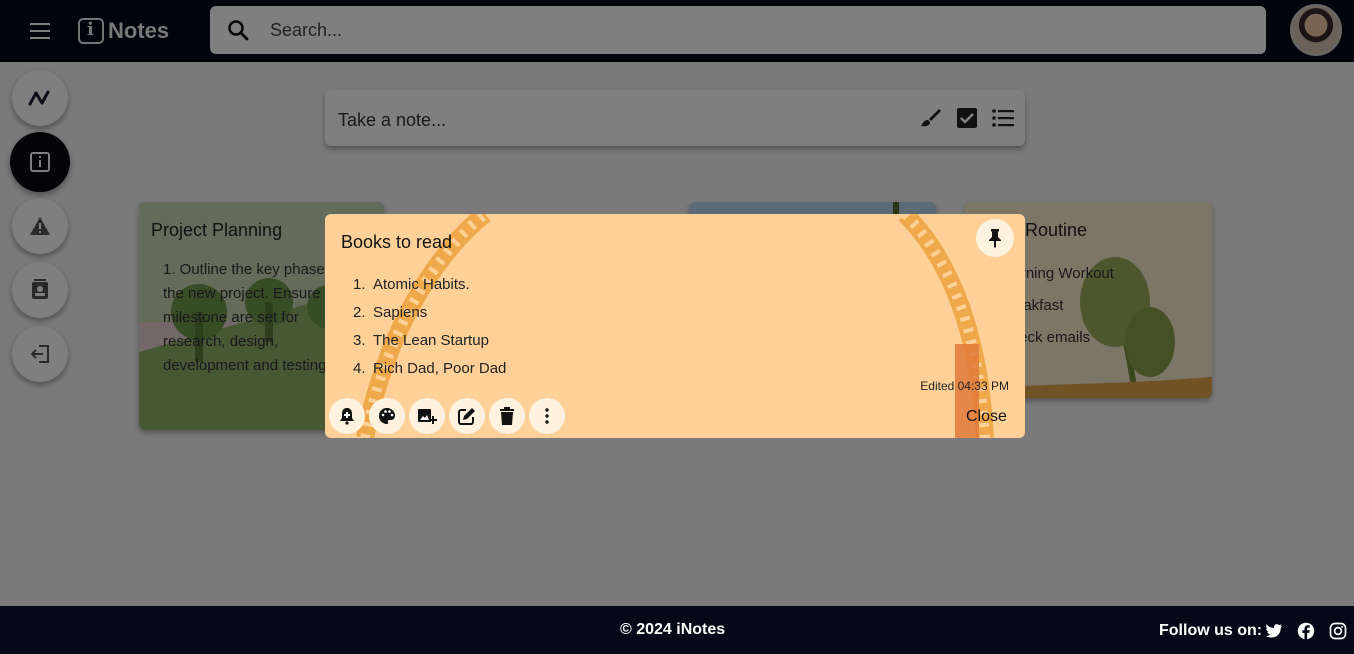  I want to click on add-image-button, so click(427, 416).